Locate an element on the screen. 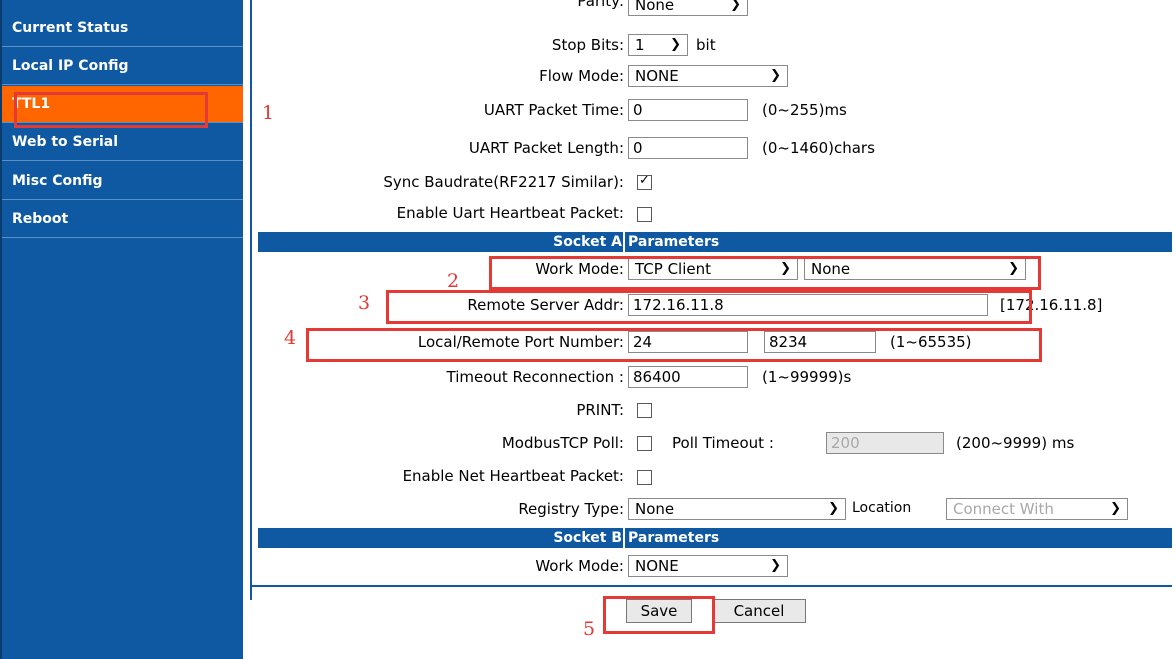 The width and height of the screenshot is (1176, 659). sidebar-item-misc-config: Misc Config is located at coordinates (122, 181).